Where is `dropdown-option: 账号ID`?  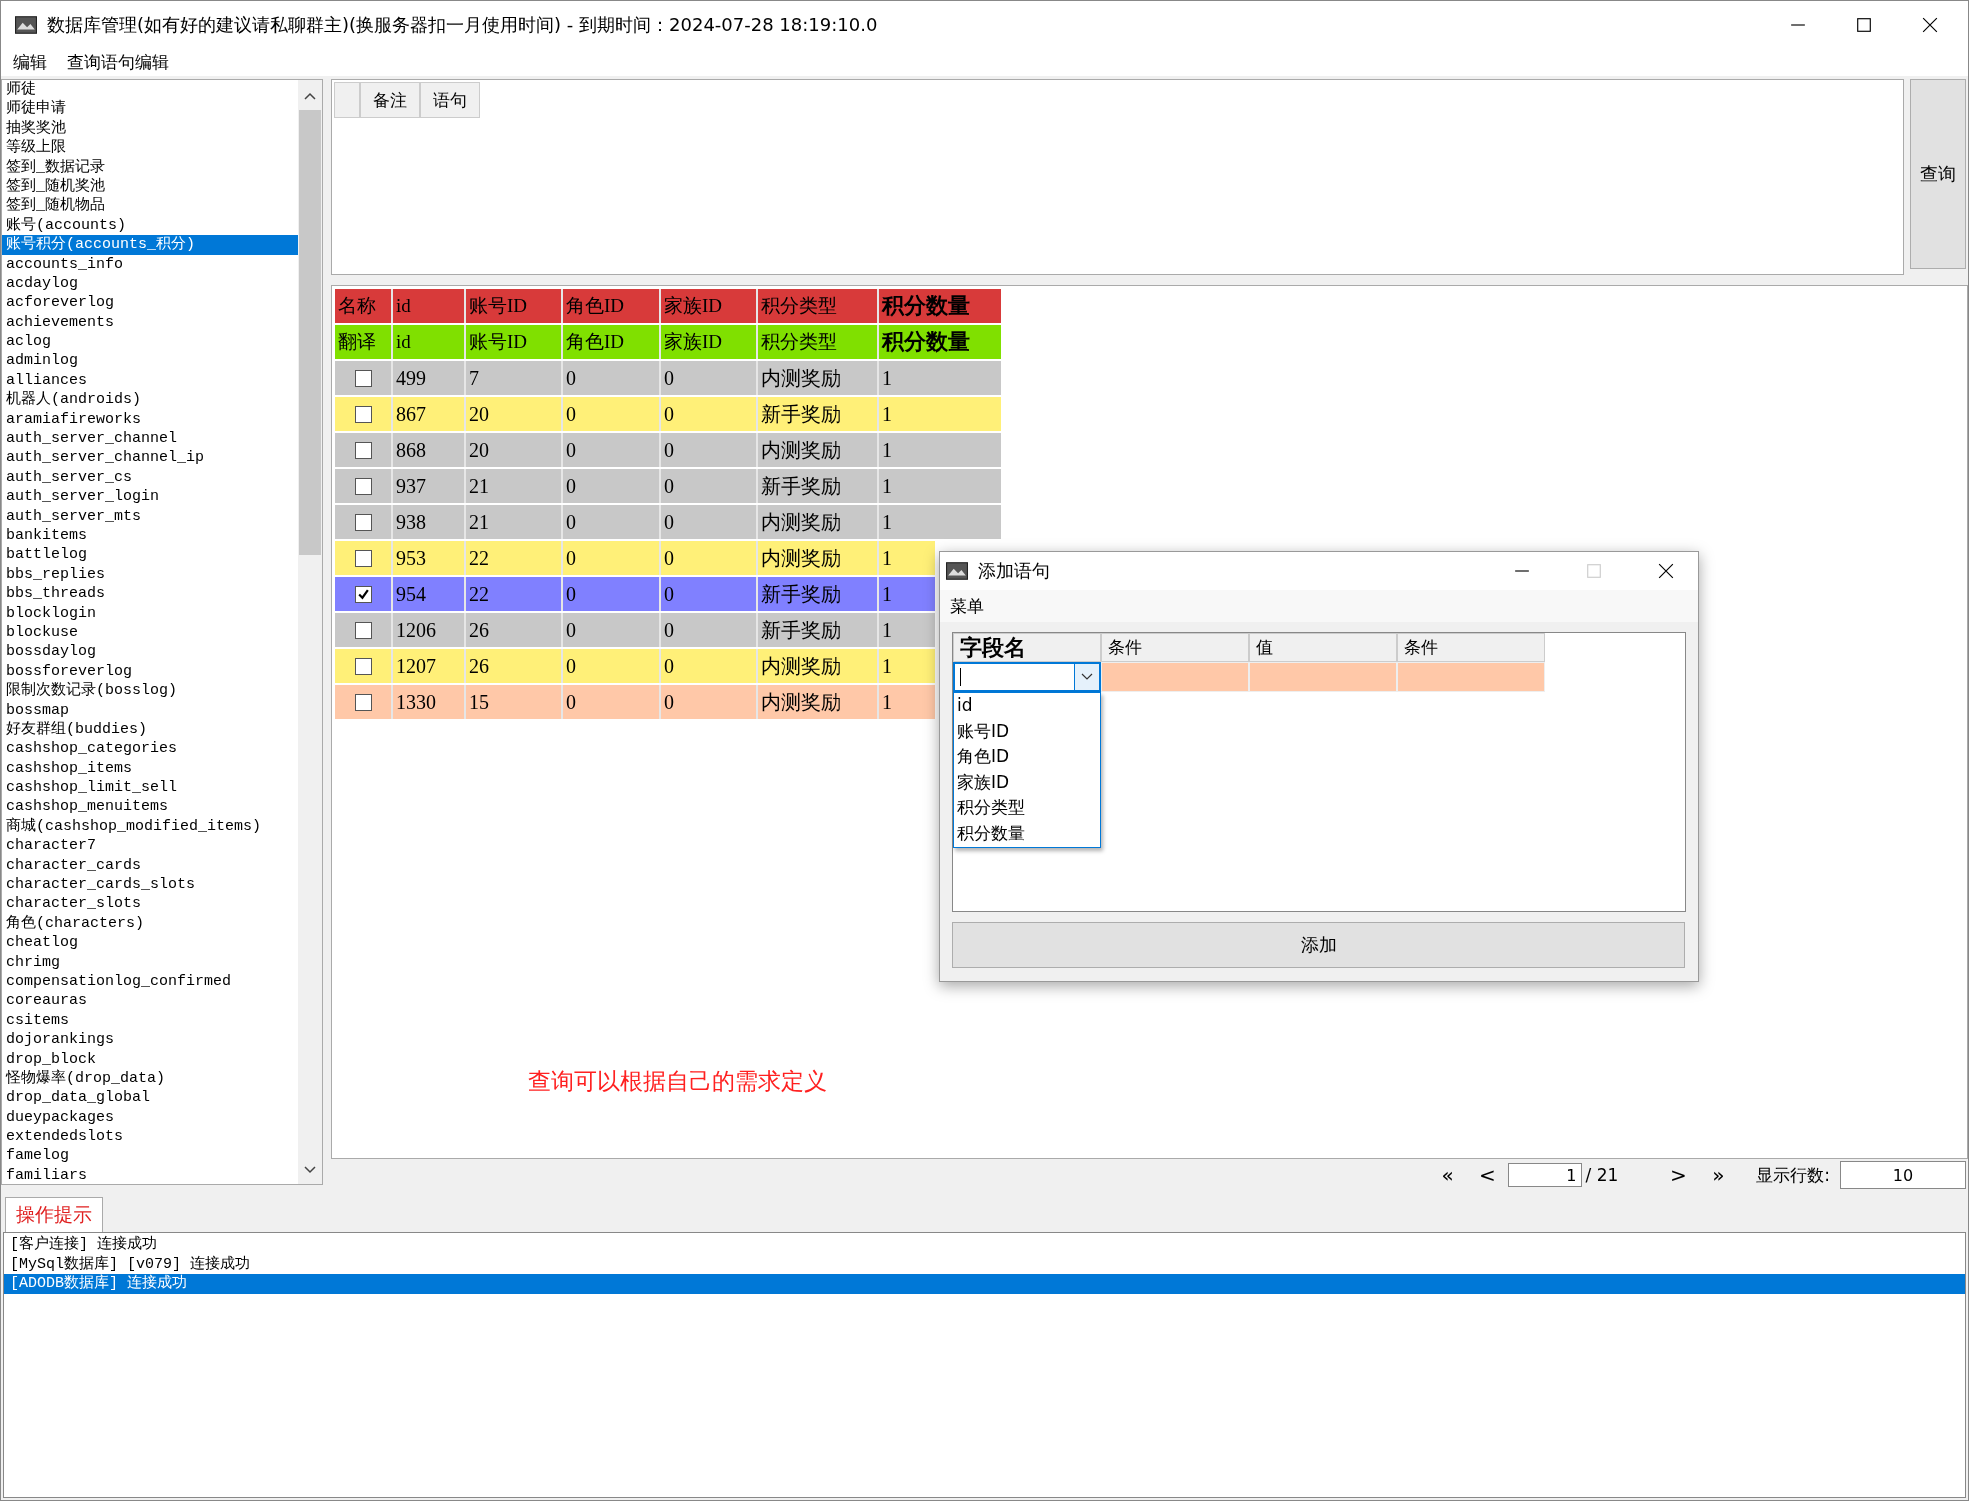 dropdown-option: 账号ID is located at coordinates (1027, 731).